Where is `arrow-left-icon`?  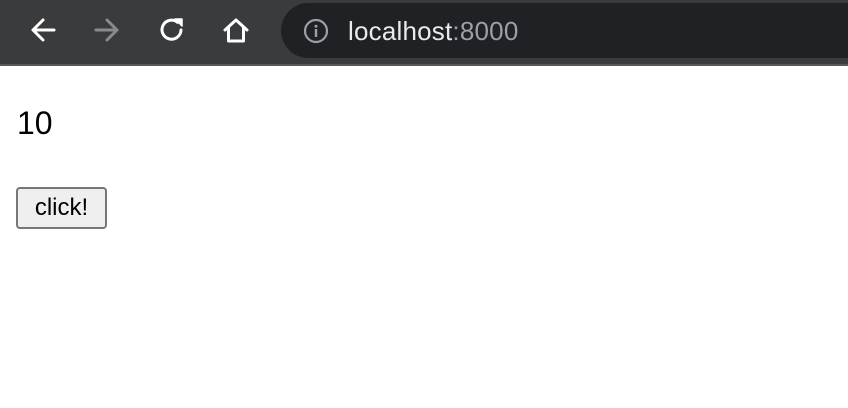
arrow-left-icon is located at coordinates (43, 30).